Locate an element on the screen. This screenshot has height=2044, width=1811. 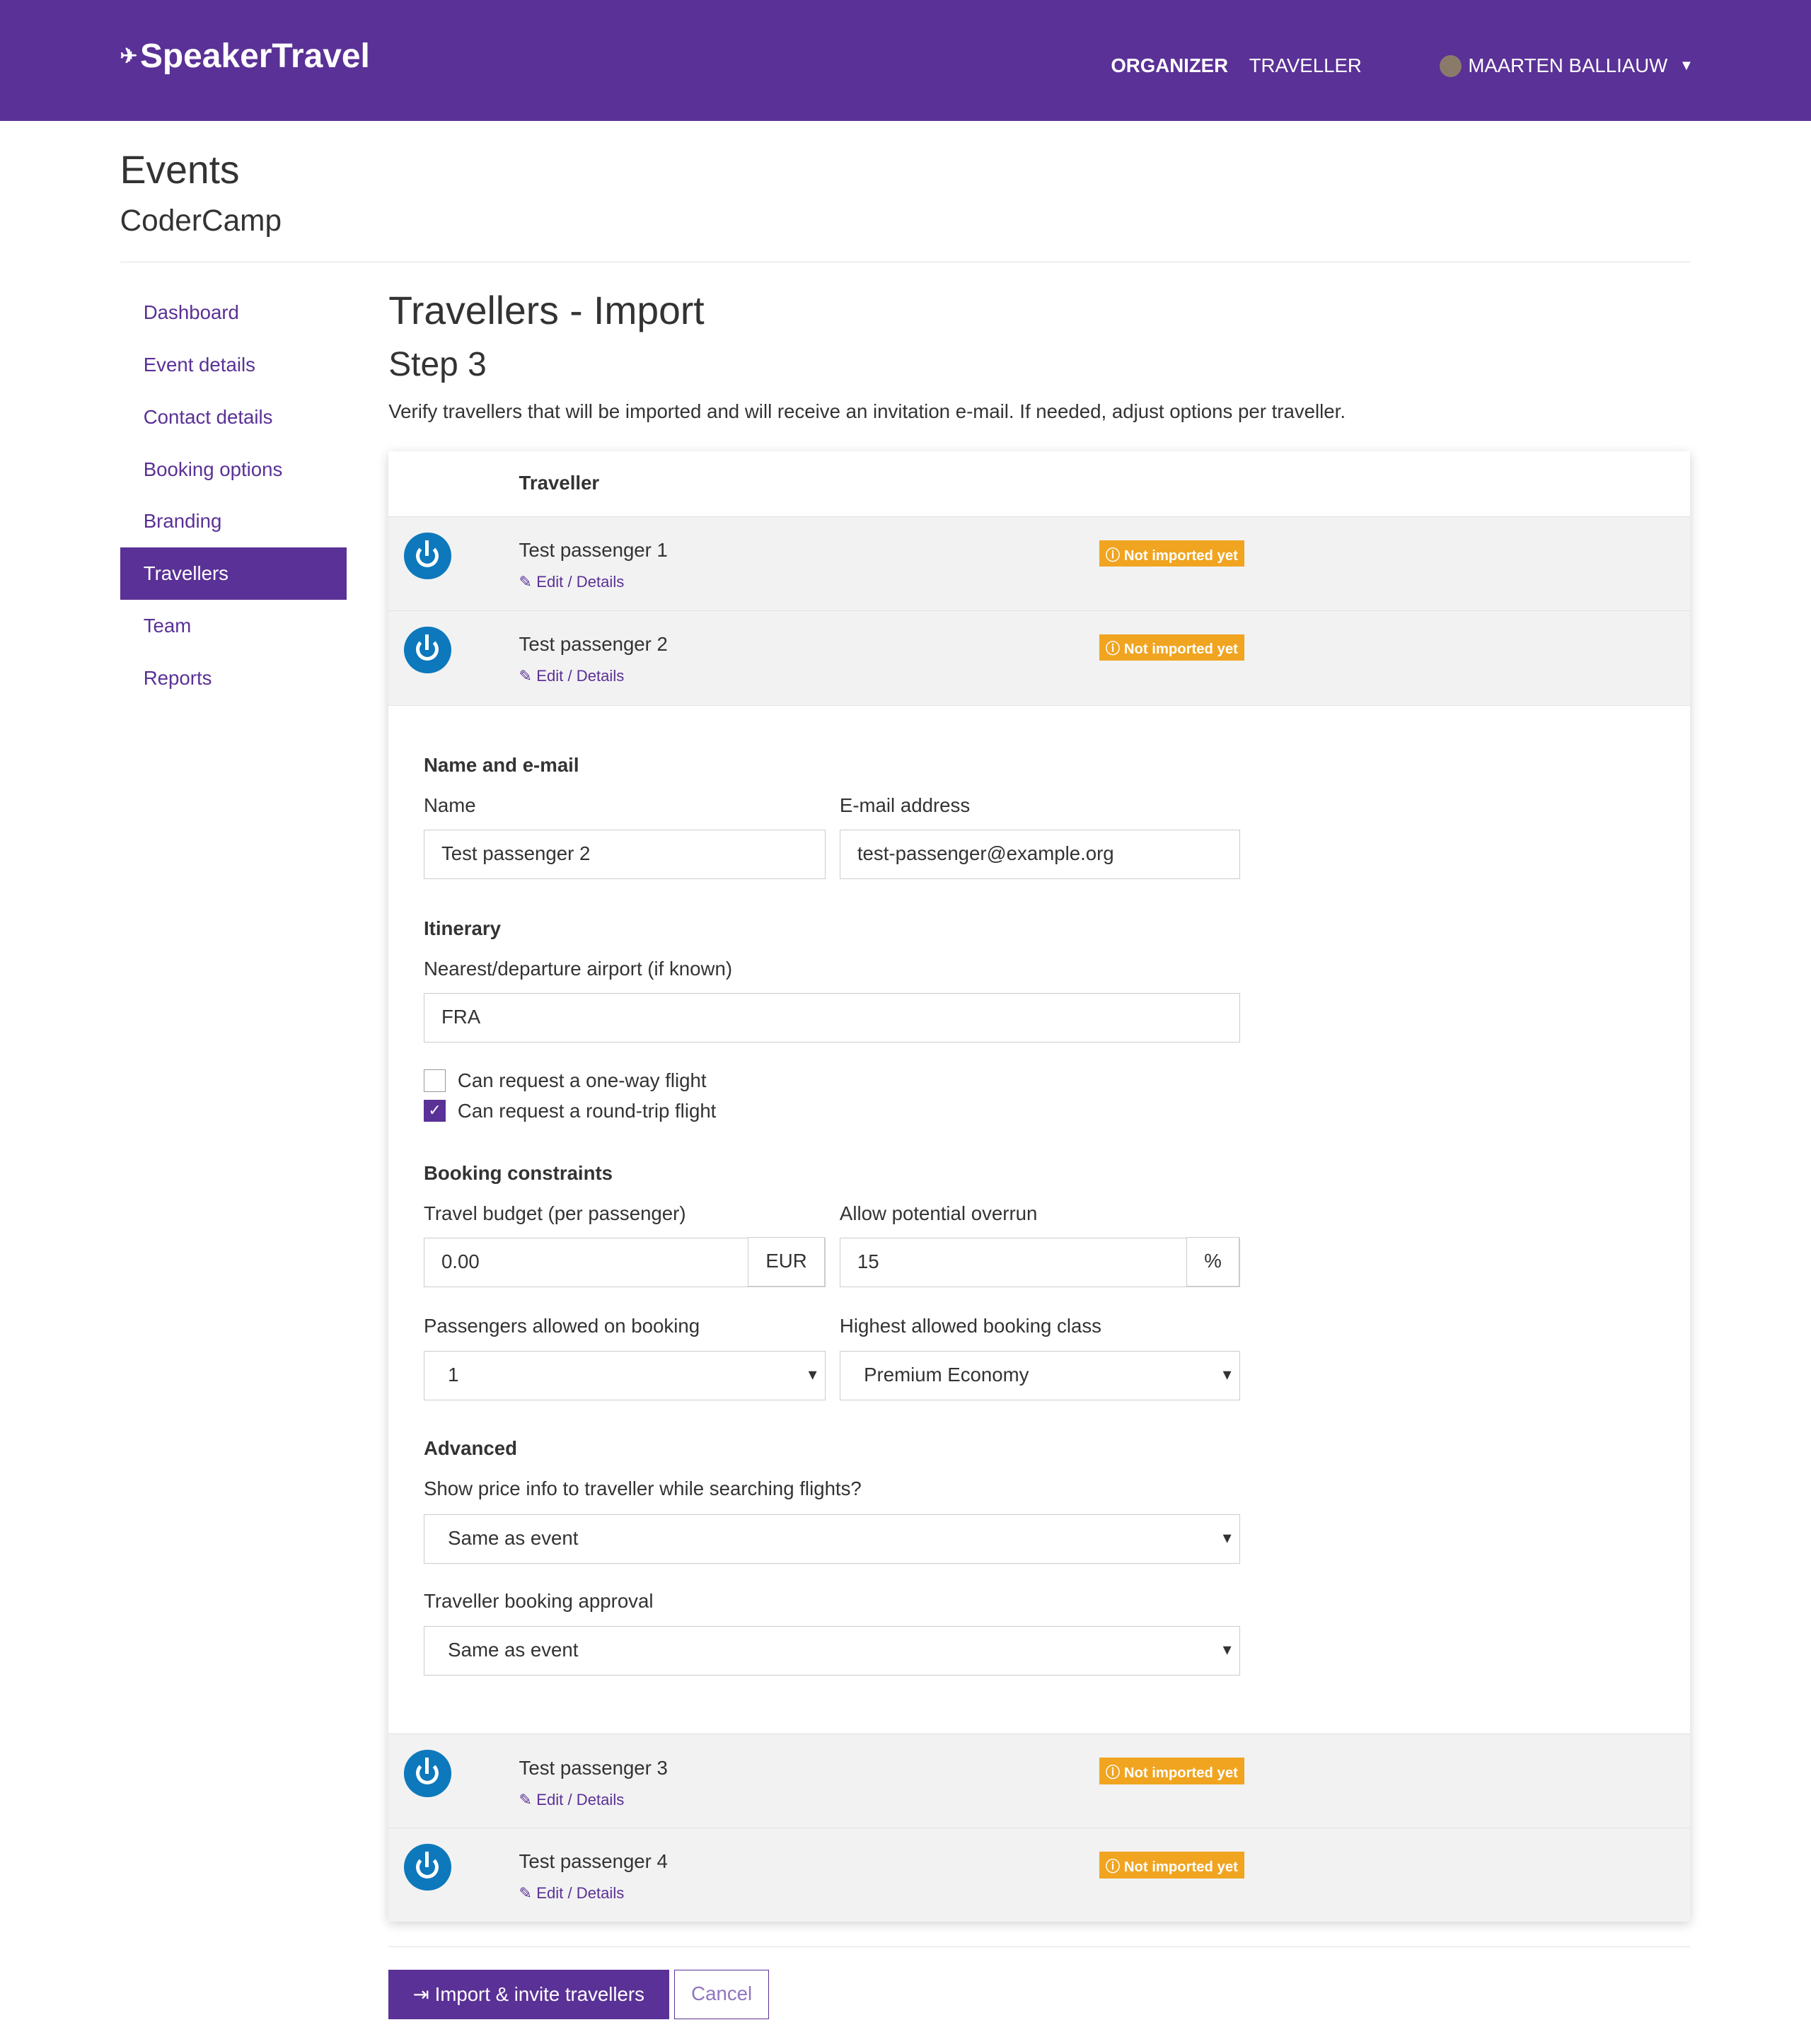
divider is located at coordinates (1039, 1946).